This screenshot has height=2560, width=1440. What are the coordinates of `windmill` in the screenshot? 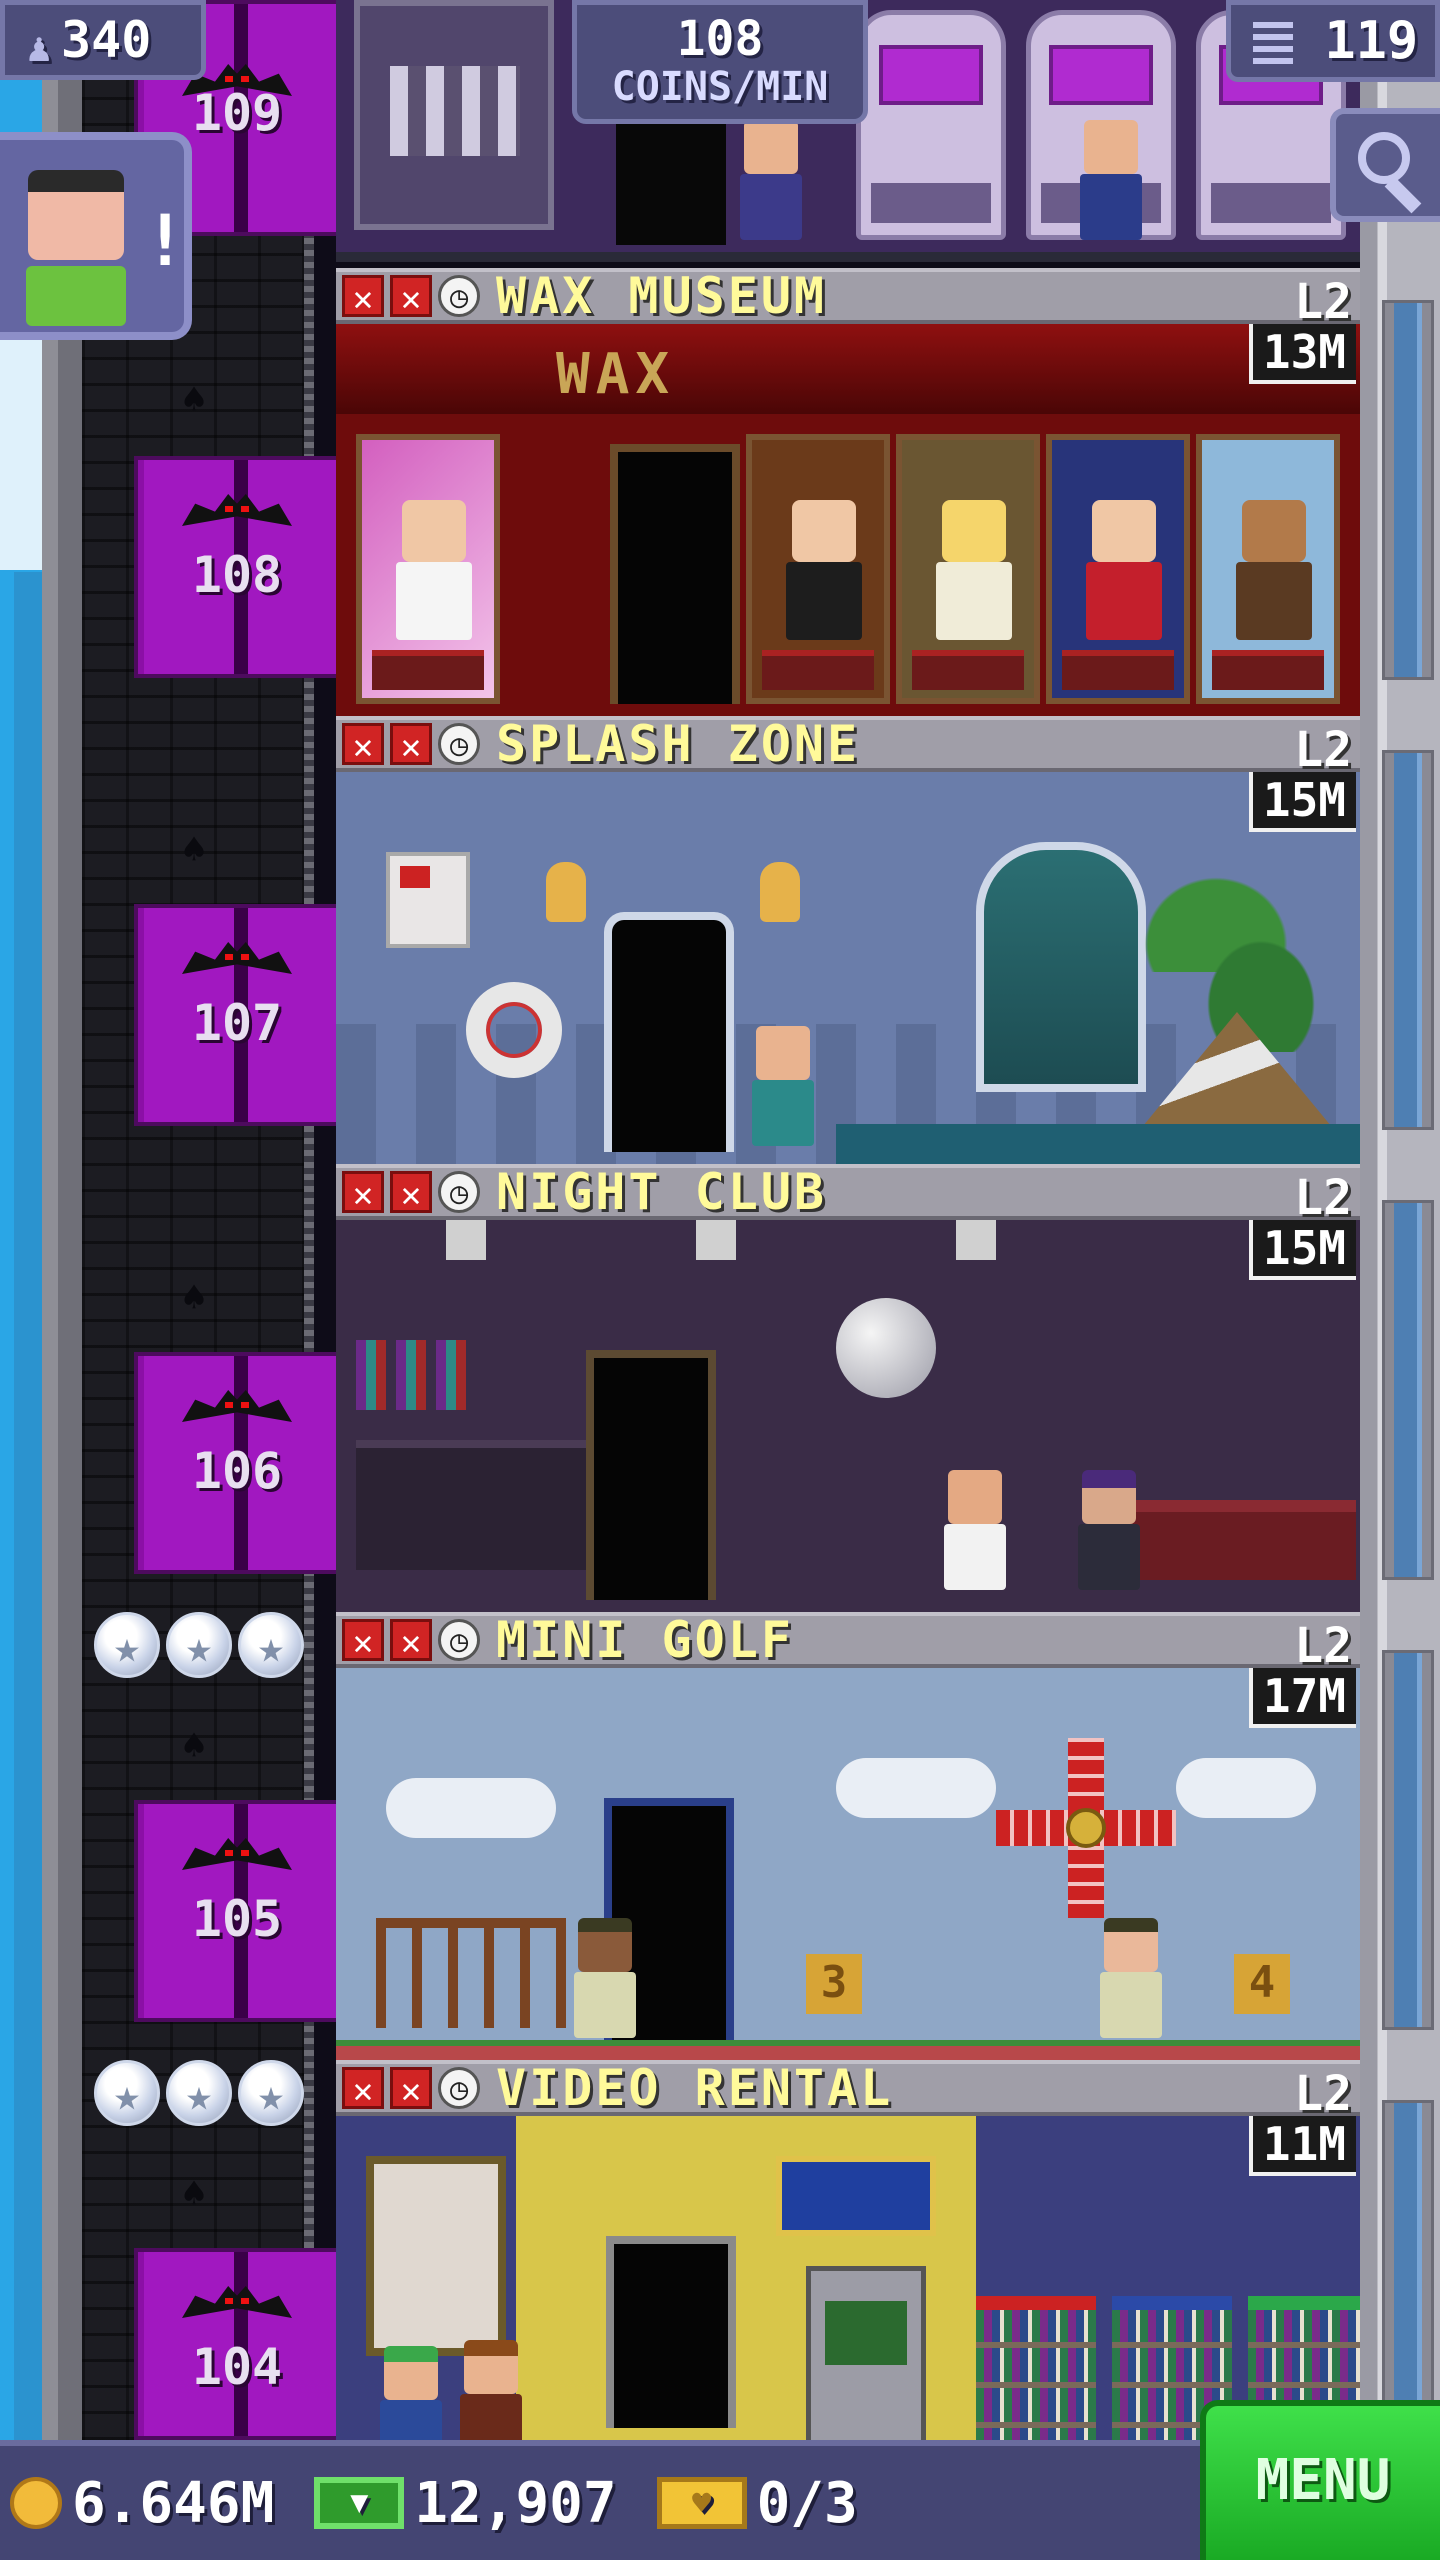 It's located at (1086, 1828).